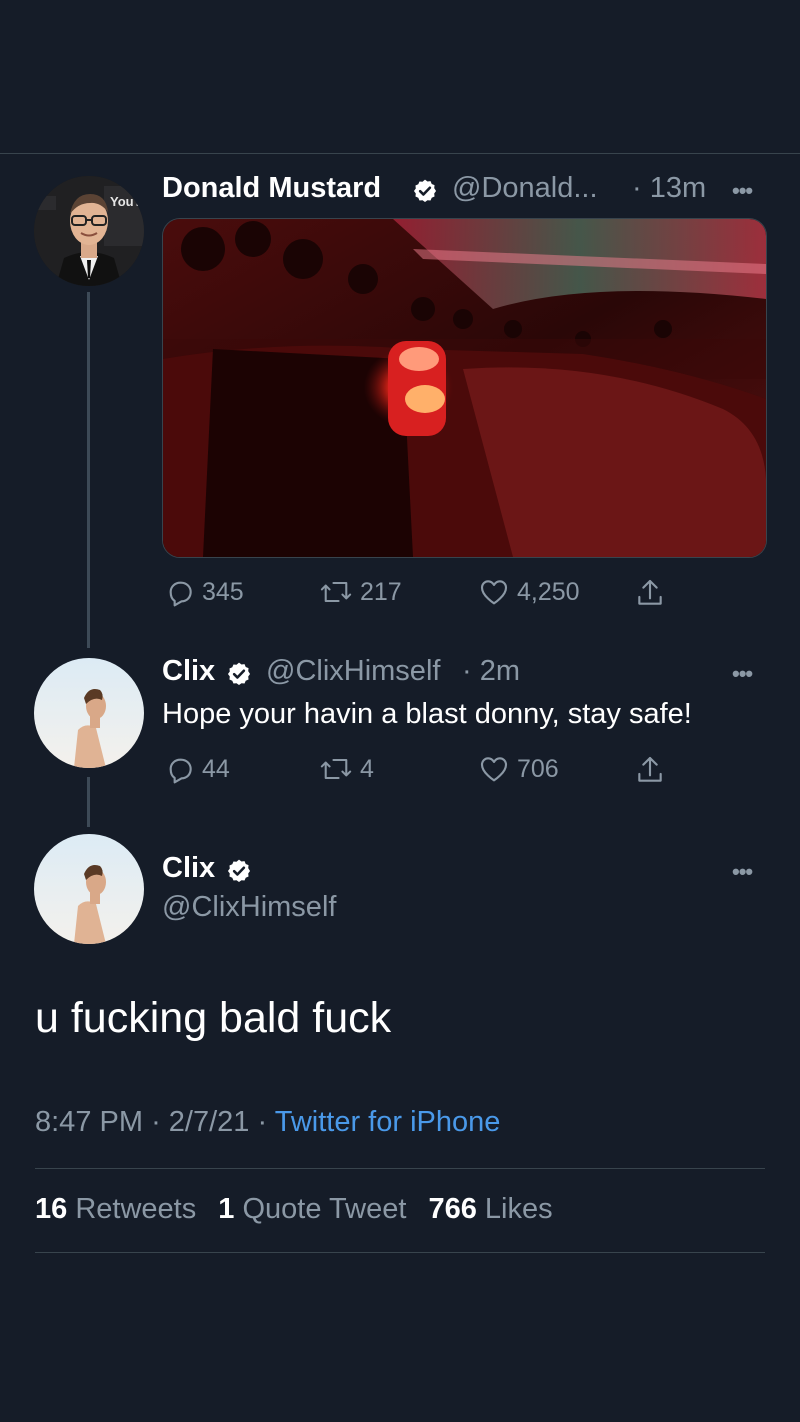 The width and height of the screenshot is (800, 1422). I want to click on tweet-metadata: 8:47 PM · 2/7/21 · Twitter for iPhone, so click(267, 1122).